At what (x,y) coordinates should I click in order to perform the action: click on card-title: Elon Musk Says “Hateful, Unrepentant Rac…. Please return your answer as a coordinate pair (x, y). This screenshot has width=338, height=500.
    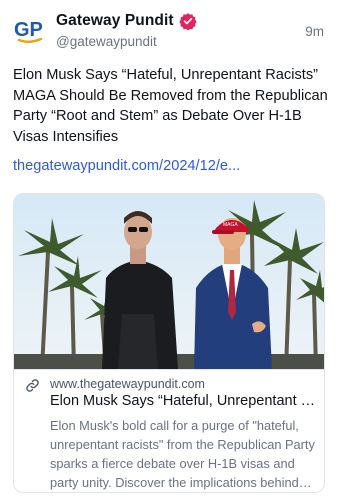
    Looking at the image, I should click on (185, 401).